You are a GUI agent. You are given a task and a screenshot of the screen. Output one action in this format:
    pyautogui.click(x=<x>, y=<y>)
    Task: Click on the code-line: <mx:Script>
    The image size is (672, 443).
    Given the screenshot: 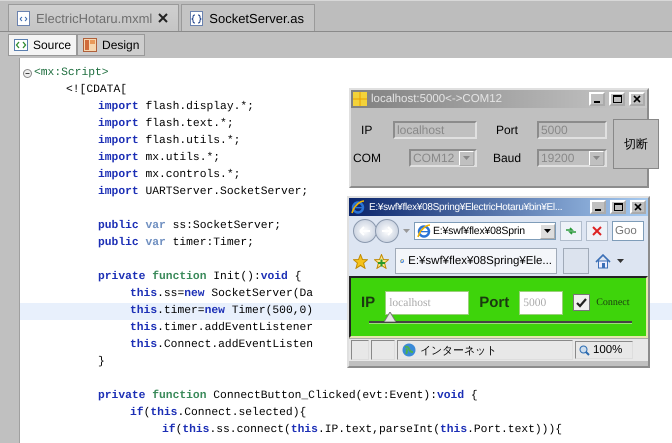 What is the action you would take?
    pyautogui.click(x=71, y=73)
    